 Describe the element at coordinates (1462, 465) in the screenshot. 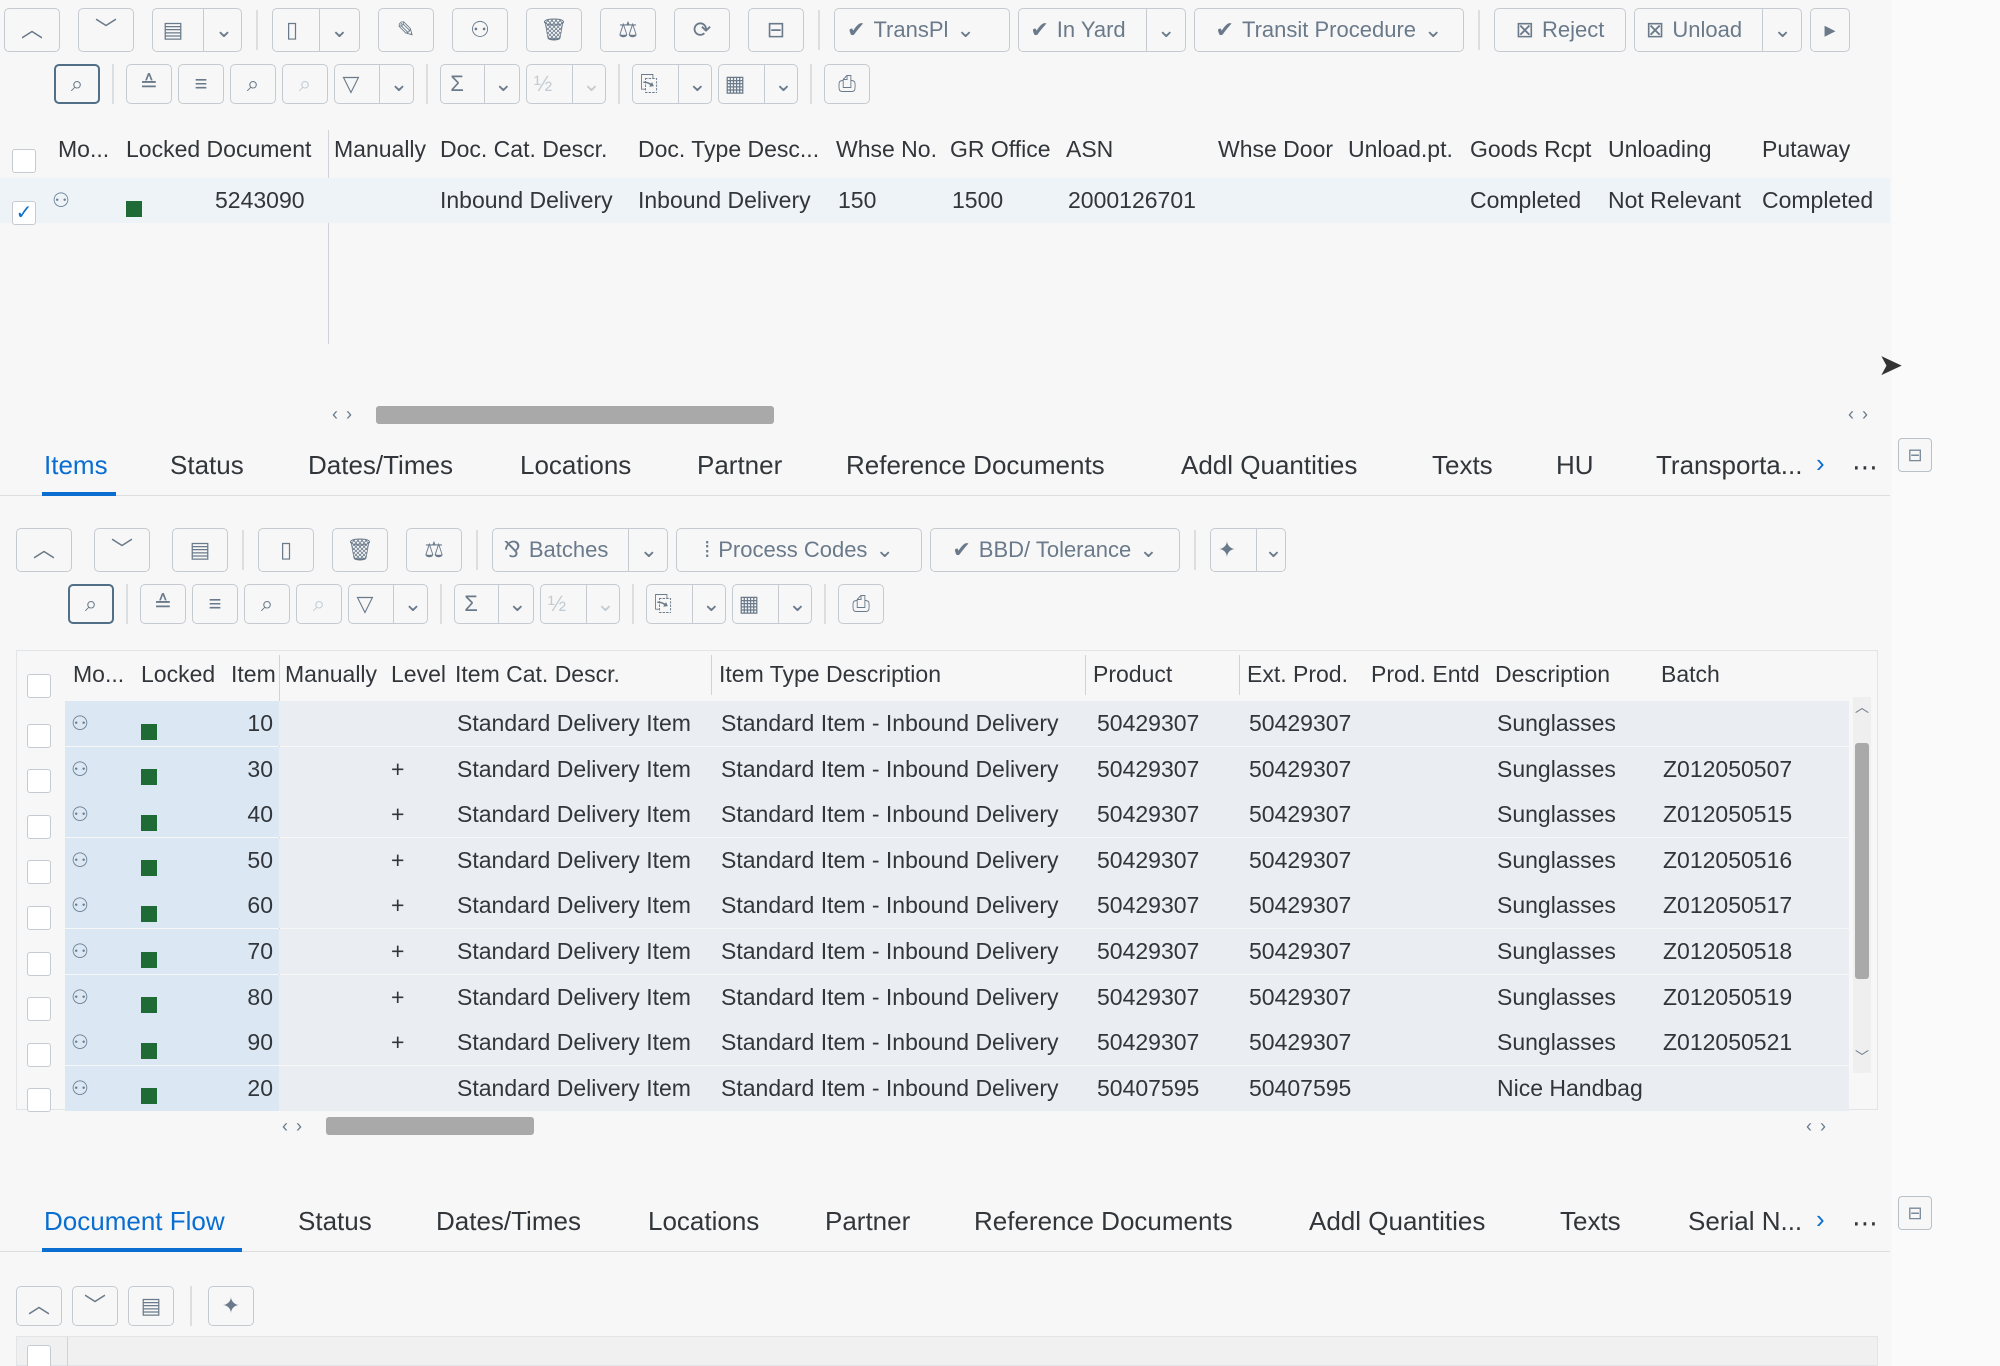

I see `tab-texts: Texts` at that location.